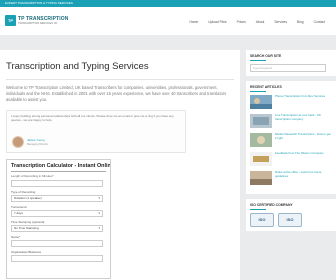 The image size is (336, 280). What do you see at coordinates (291, 102) in the screenshot?
I see `article-item: Phone Transcription from Rev Services` at bounding box center [291, 102].